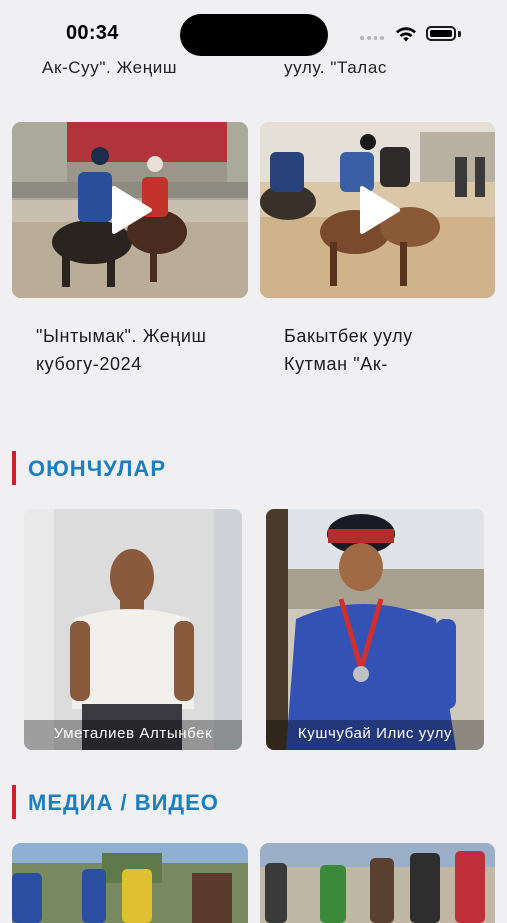  I want to click on status-bar: 00:34, so click(253, 32).